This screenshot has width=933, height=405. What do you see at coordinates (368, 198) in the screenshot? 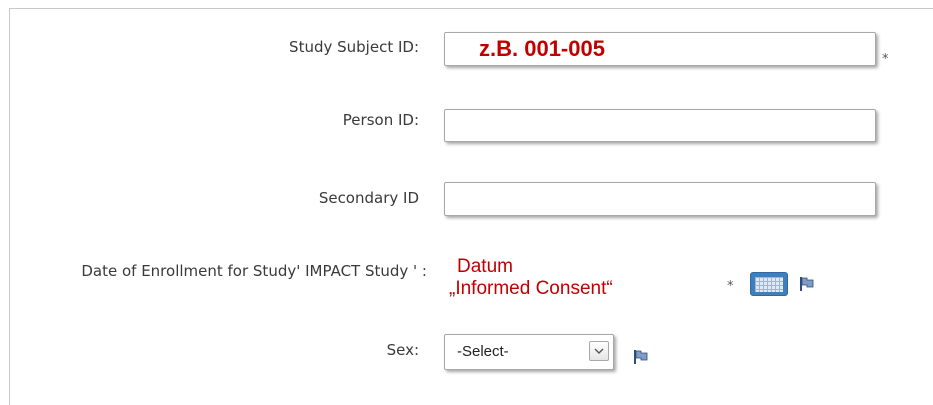
I see `secondary-id-label: Secondary ID` at bounding box center [368, 198].